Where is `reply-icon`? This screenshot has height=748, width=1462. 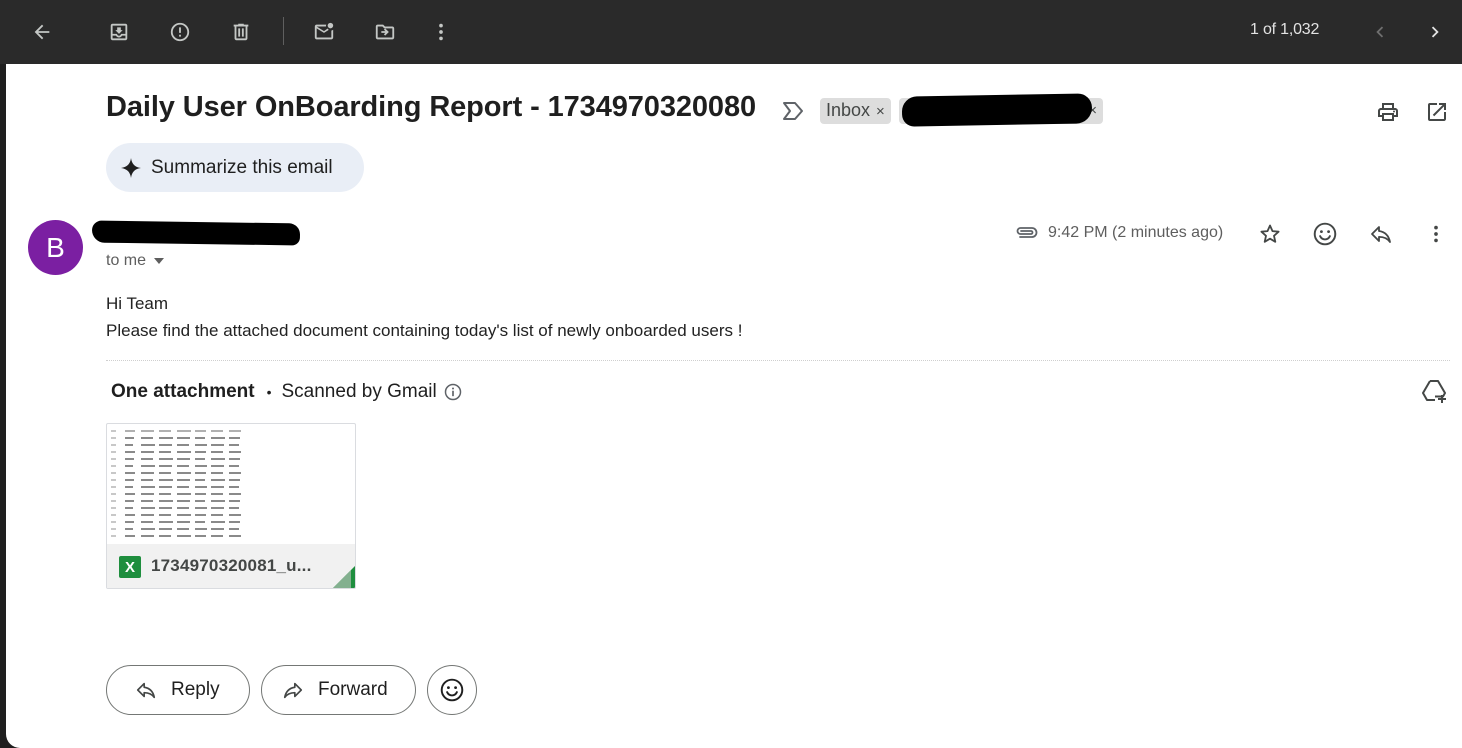
reply-icon is located at coordinates (1381, 234).